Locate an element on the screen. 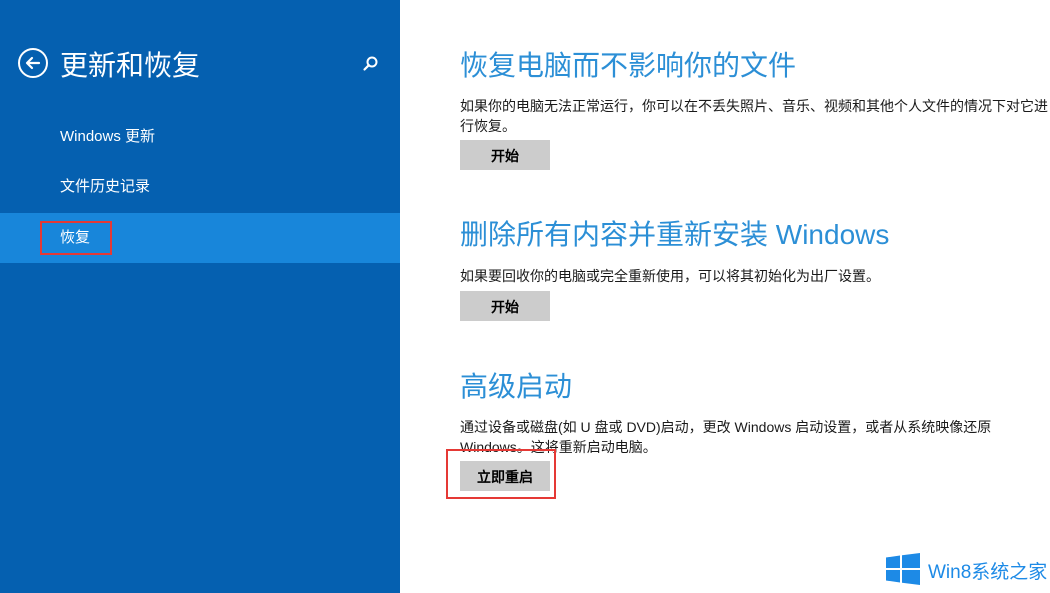 The width and height of the screenshot is (1050, 593). page-title: 更新和恢复 is located at coordinates (130, 65).